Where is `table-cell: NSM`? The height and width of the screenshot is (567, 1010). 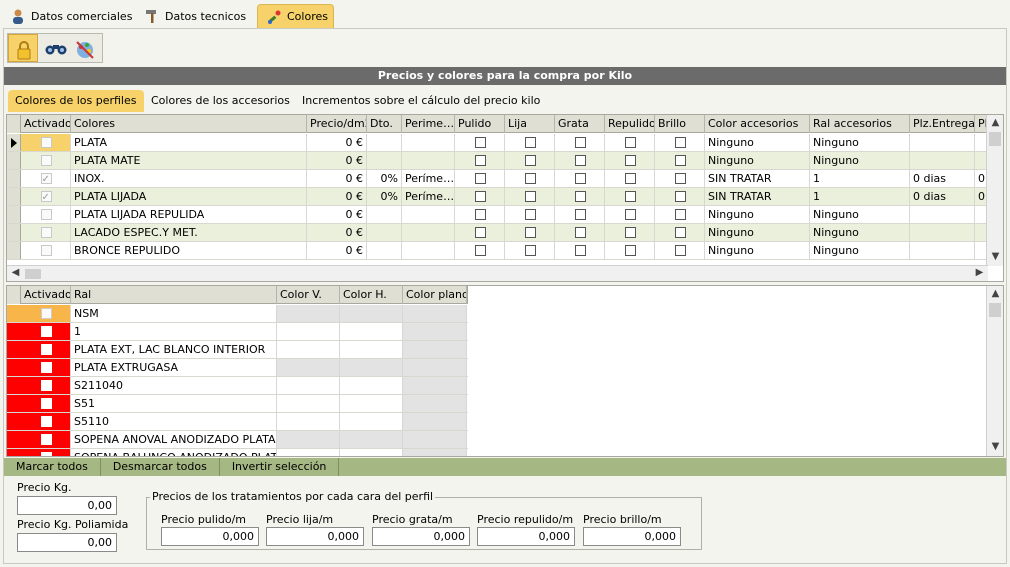 table-cell: NSM is located at coordinates (174, 313).